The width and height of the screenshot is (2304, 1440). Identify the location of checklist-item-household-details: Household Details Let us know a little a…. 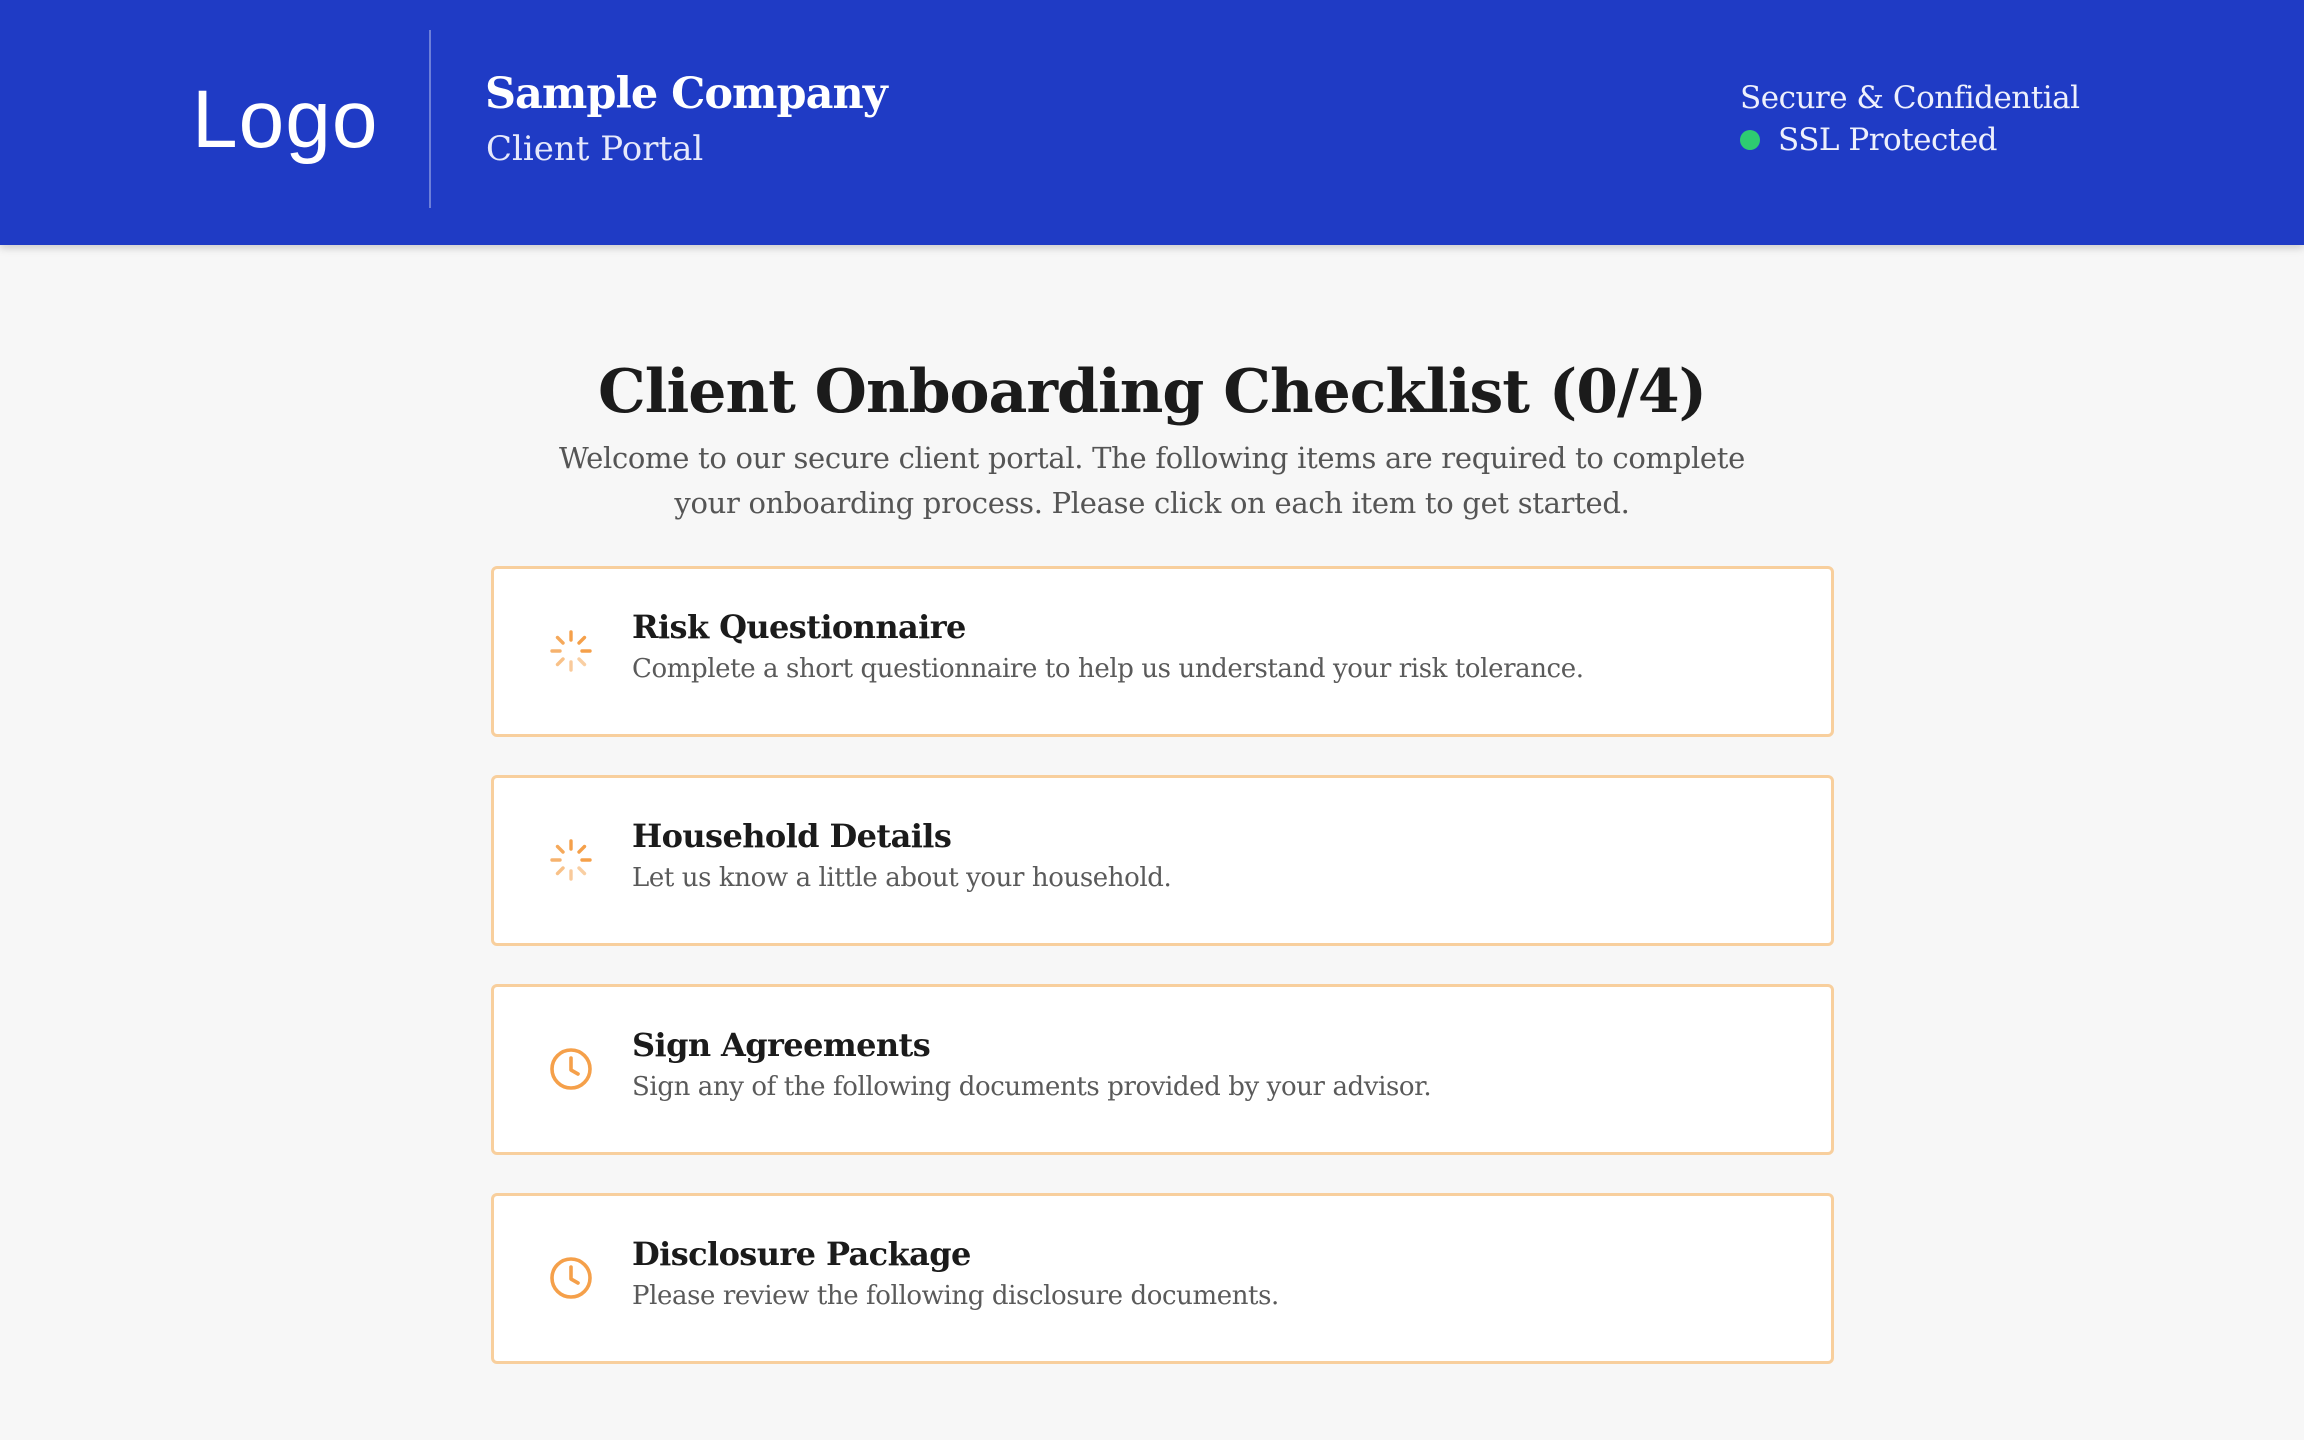
(1162, 860).